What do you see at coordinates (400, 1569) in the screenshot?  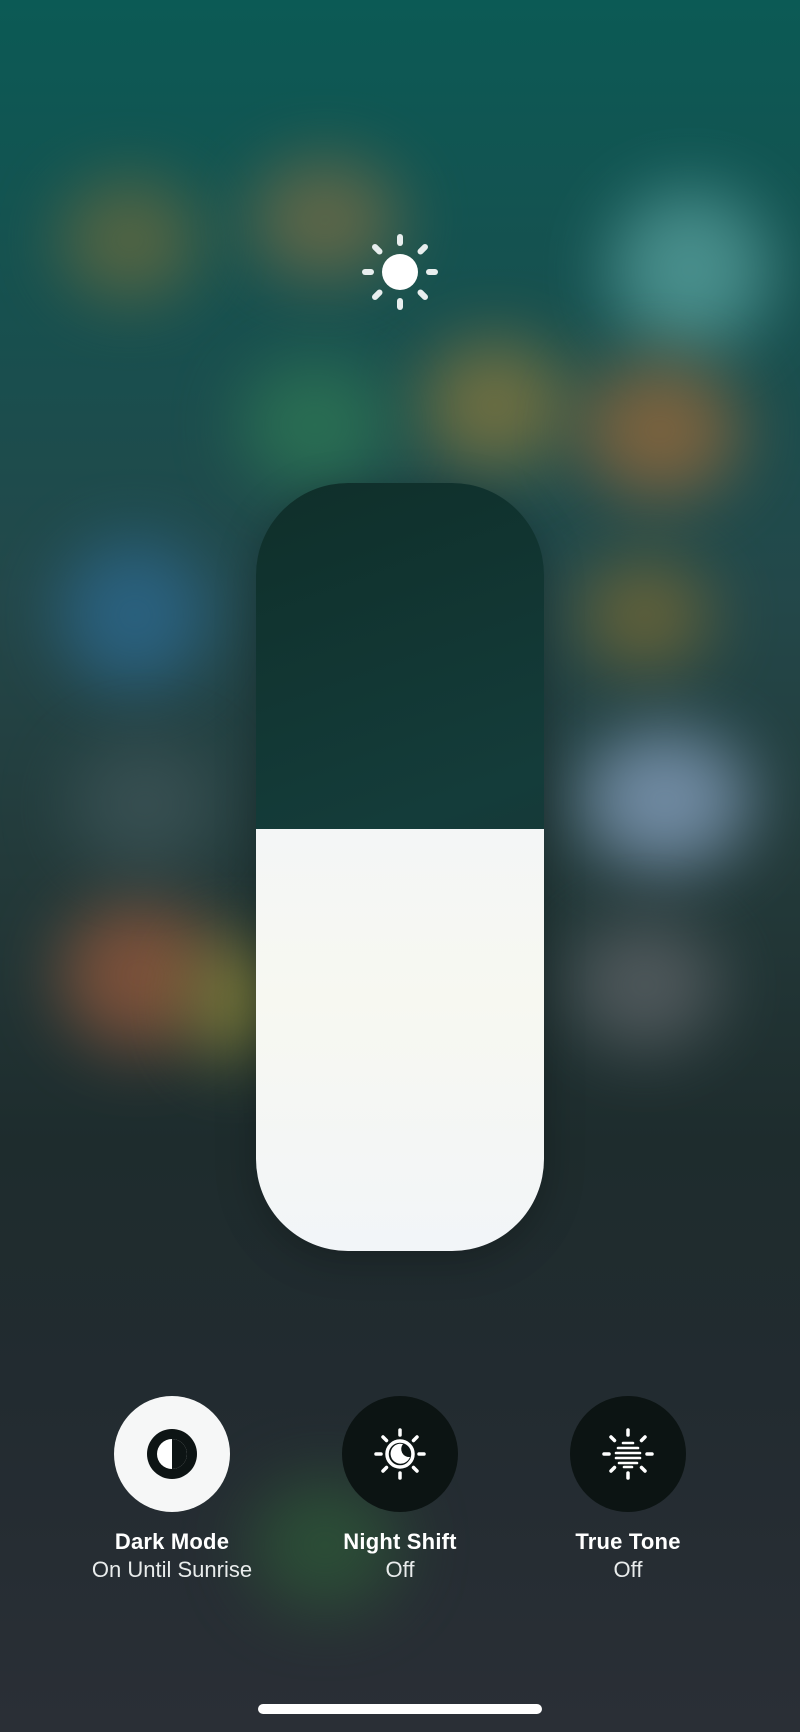 I see `night-shift-status: Off` at bounding box center [400, 1569].